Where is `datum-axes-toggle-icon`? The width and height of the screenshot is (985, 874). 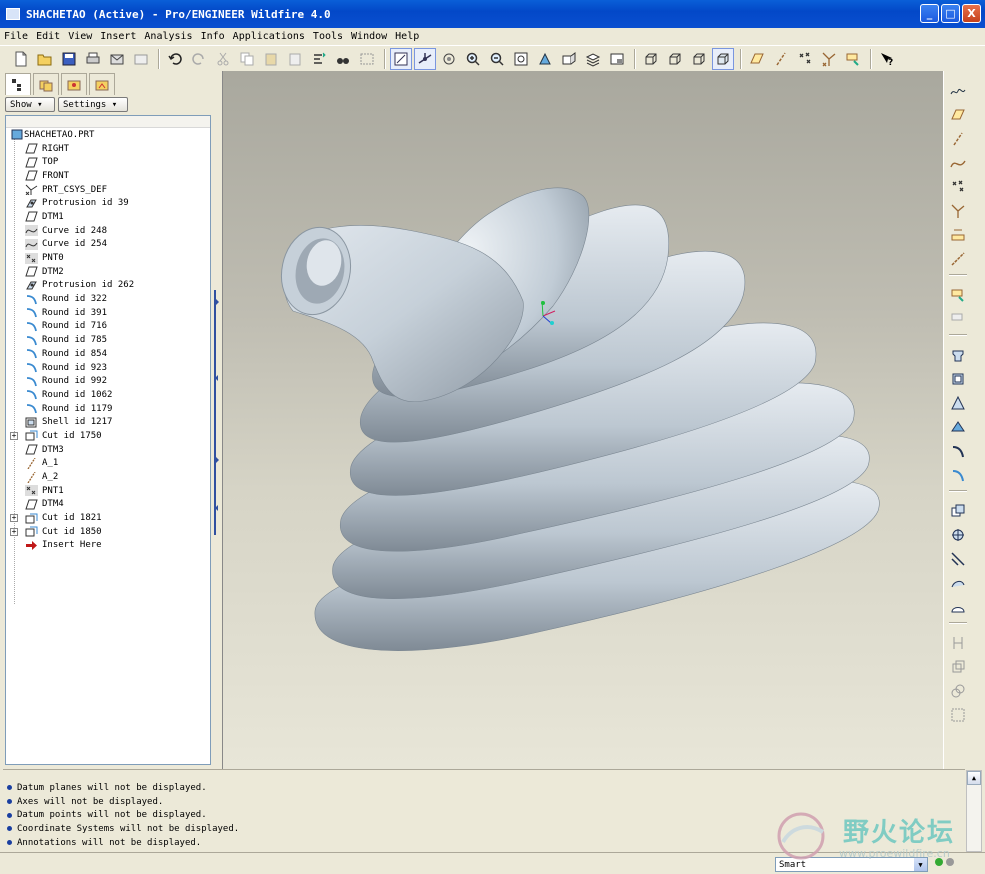
datum-axes-toggle-icon is located at coordinates (781, 59).